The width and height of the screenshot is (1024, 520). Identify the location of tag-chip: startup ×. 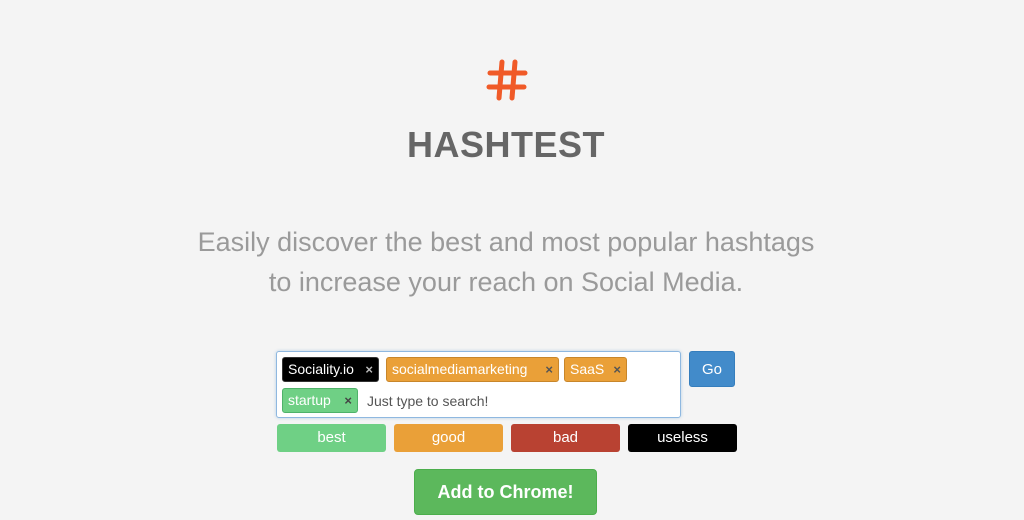
(320, 400).